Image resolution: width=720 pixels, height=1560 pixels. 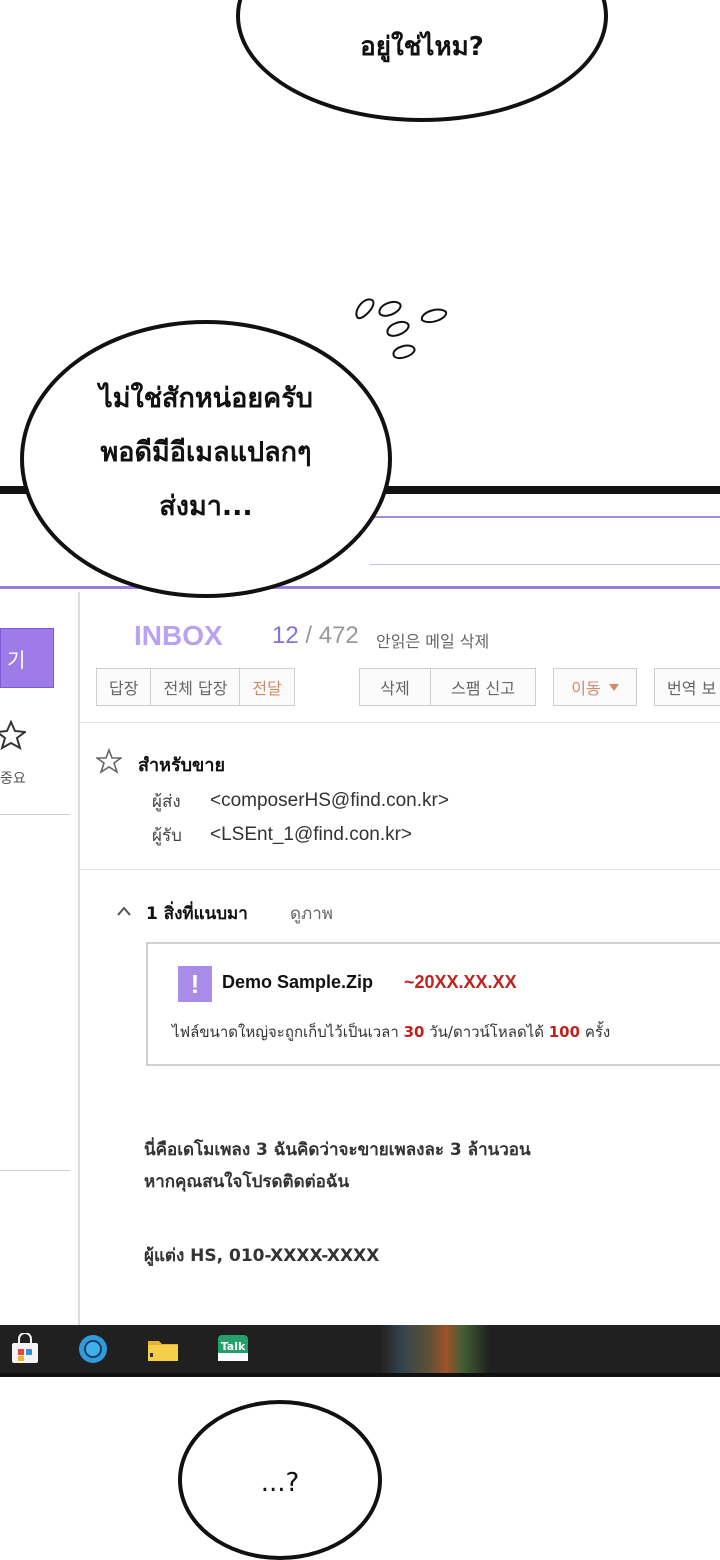 I want to click on squiggle-marks-icon, so click(x=401, y=329).